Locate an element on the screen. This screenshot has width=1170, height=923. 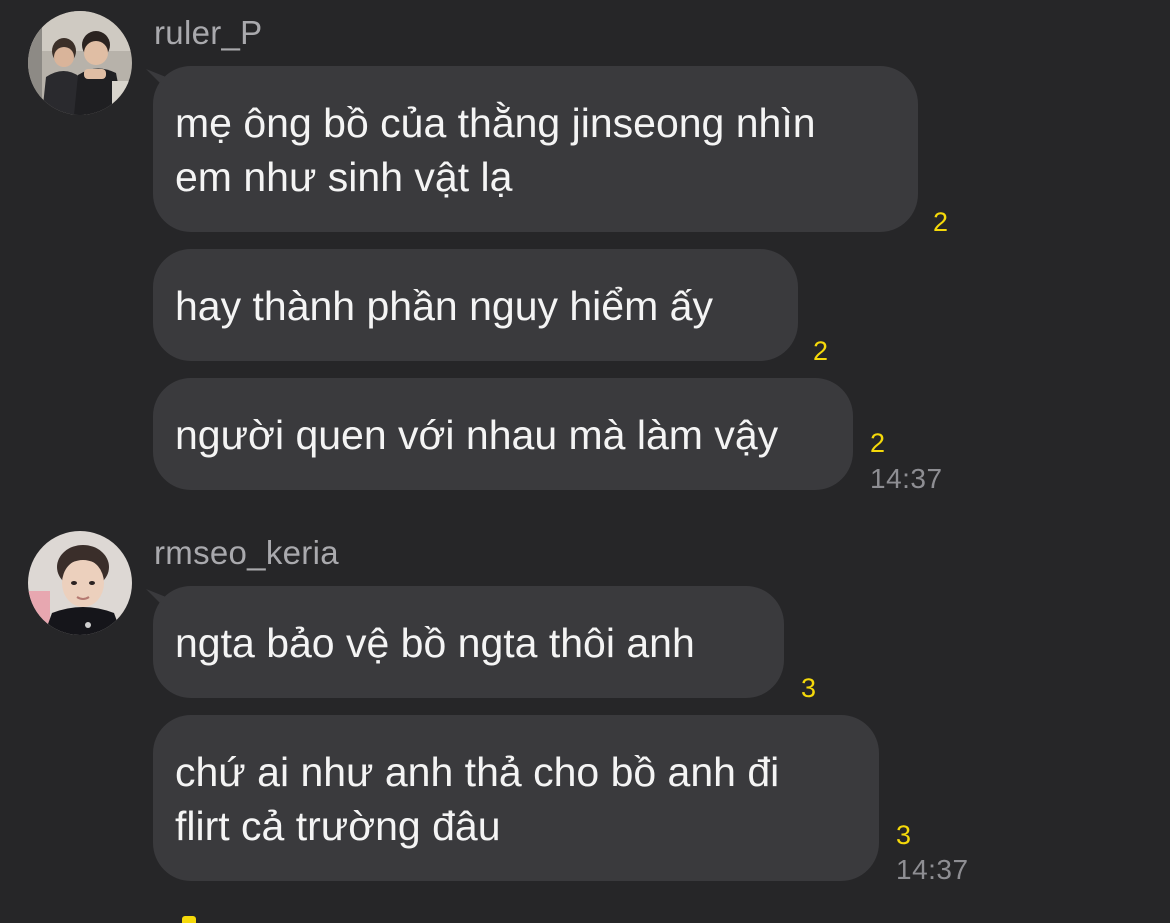
message-bubble: ngta bảo vệ bồ ngta thôi anh is located at coordinates (468, 642).